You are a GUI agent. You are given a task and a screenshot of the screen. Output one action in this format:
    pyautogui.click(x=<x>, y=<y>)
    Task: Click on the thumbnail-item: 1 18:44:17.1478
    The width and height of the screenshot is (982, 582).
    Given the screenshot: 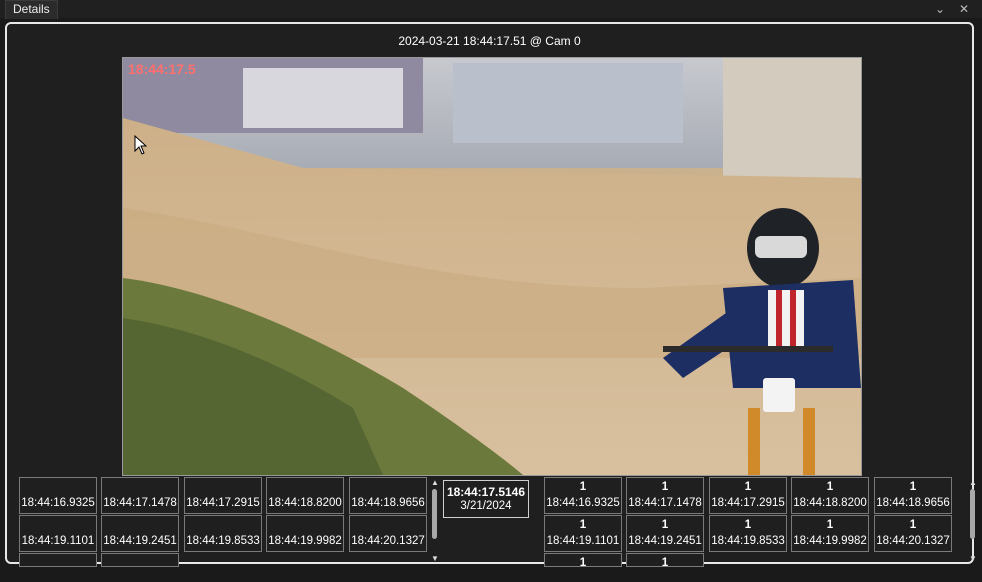 What is the action you would take?
    pyautogui.click(x=665, y=495)
    